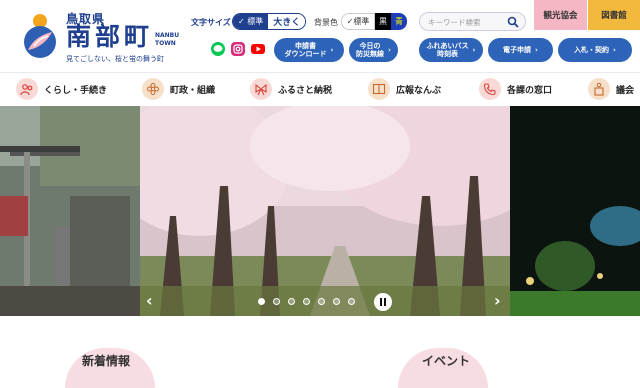 The image size is (640, 388). What do you see at coordinates (251, 21) in the screenshot?
I see `font-standard-button: ✓ 標準` at bounding box center [251, 21].